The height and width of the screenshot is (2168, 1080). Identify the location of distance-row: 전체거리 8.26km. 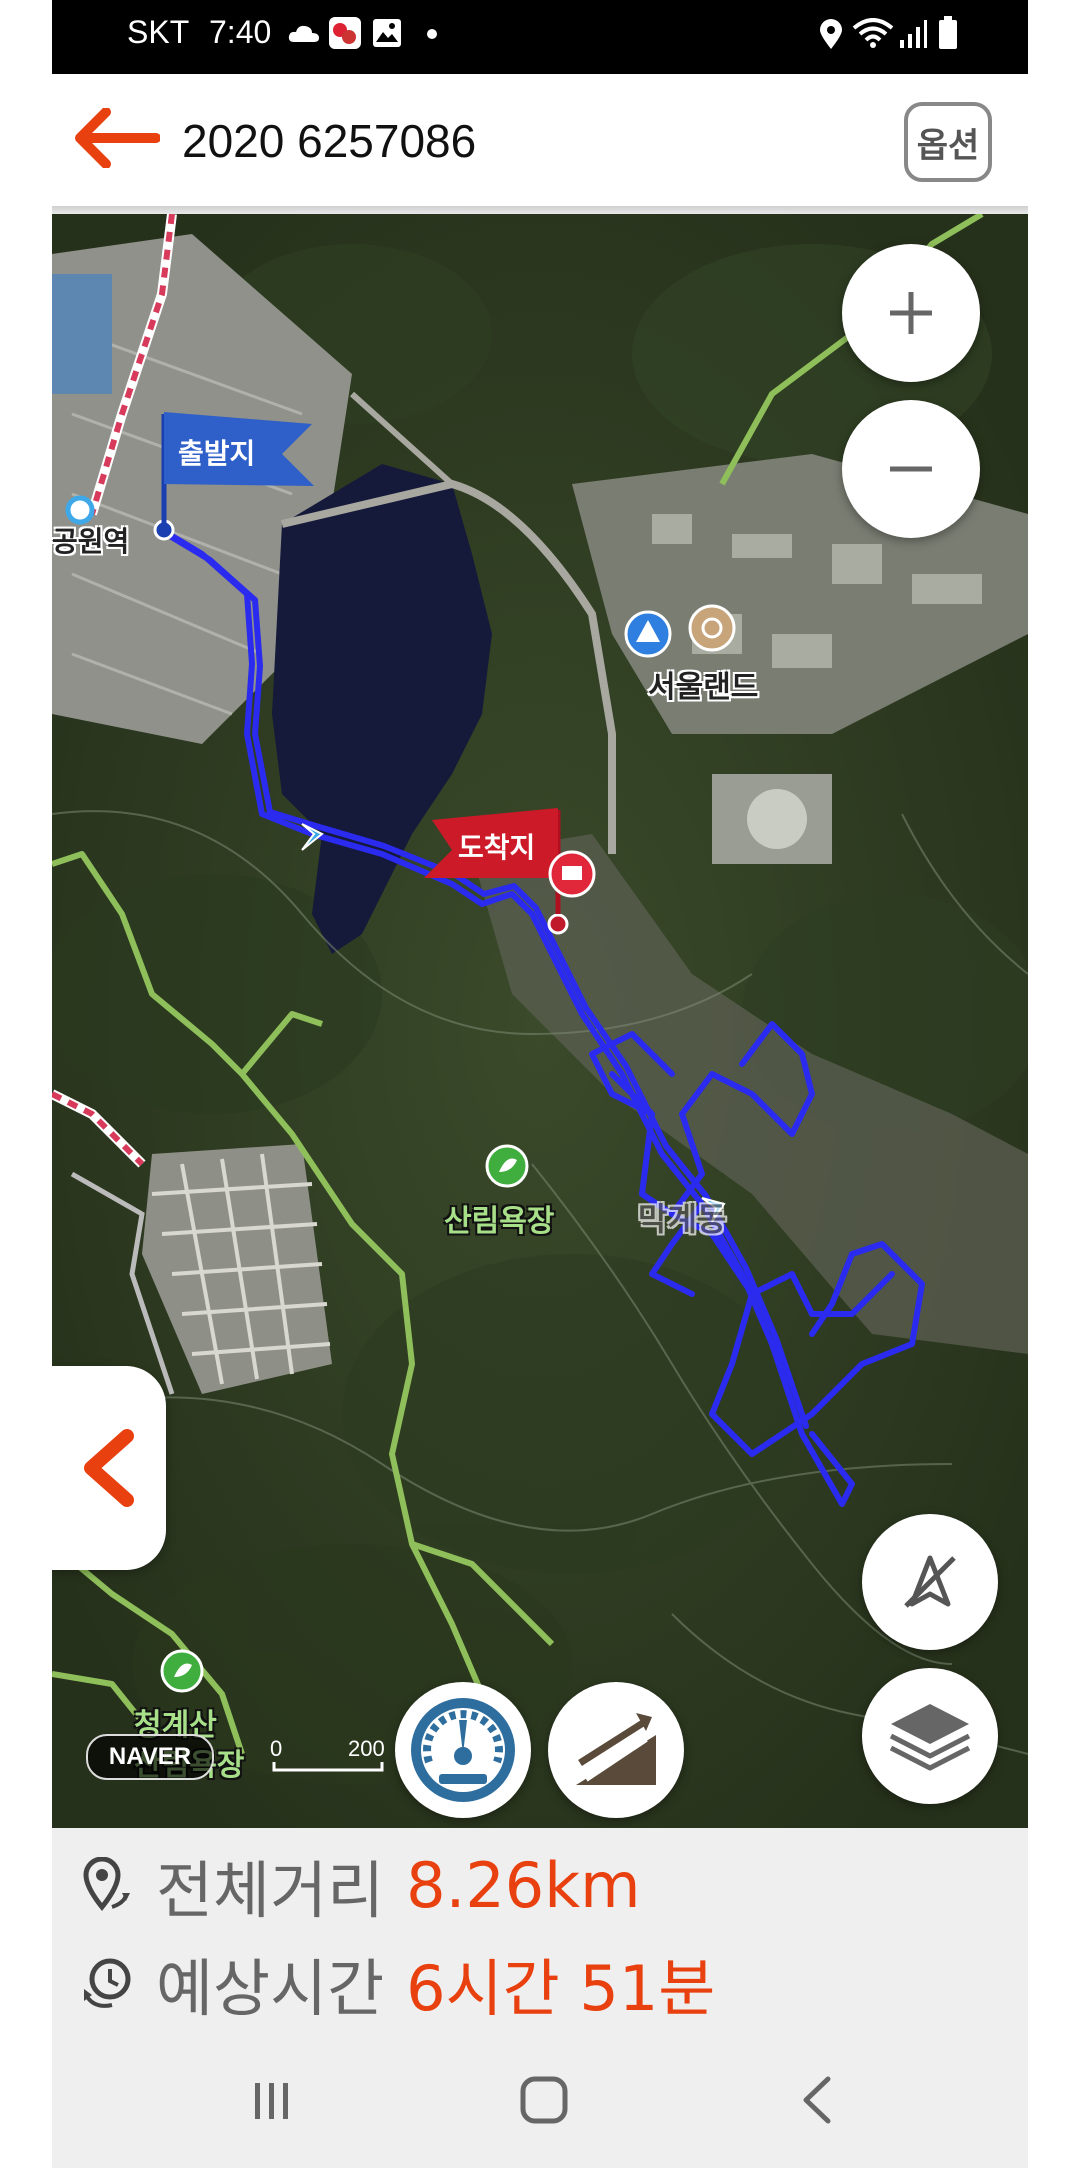
(361, 1885).